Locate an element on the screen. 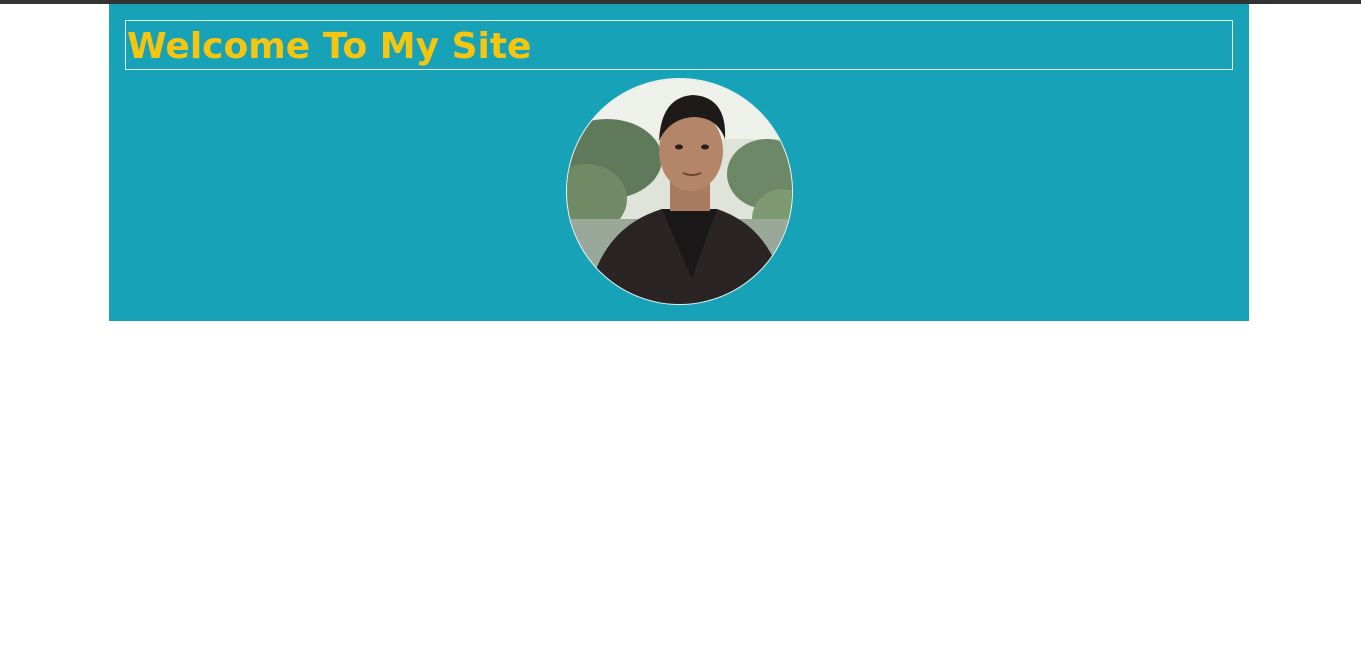 This screenshot has height=658, width=1361. profile-avatar is located at coordinates (679, 191).